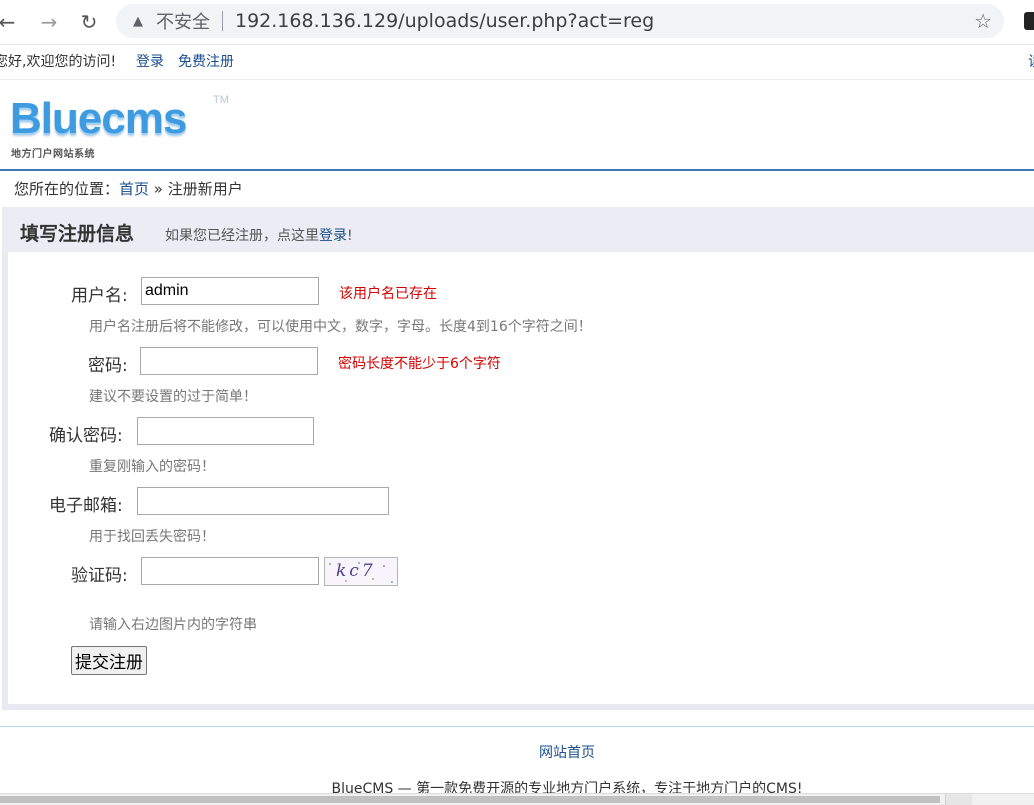  I want to click on login-link: 登录, so click(150, 62).